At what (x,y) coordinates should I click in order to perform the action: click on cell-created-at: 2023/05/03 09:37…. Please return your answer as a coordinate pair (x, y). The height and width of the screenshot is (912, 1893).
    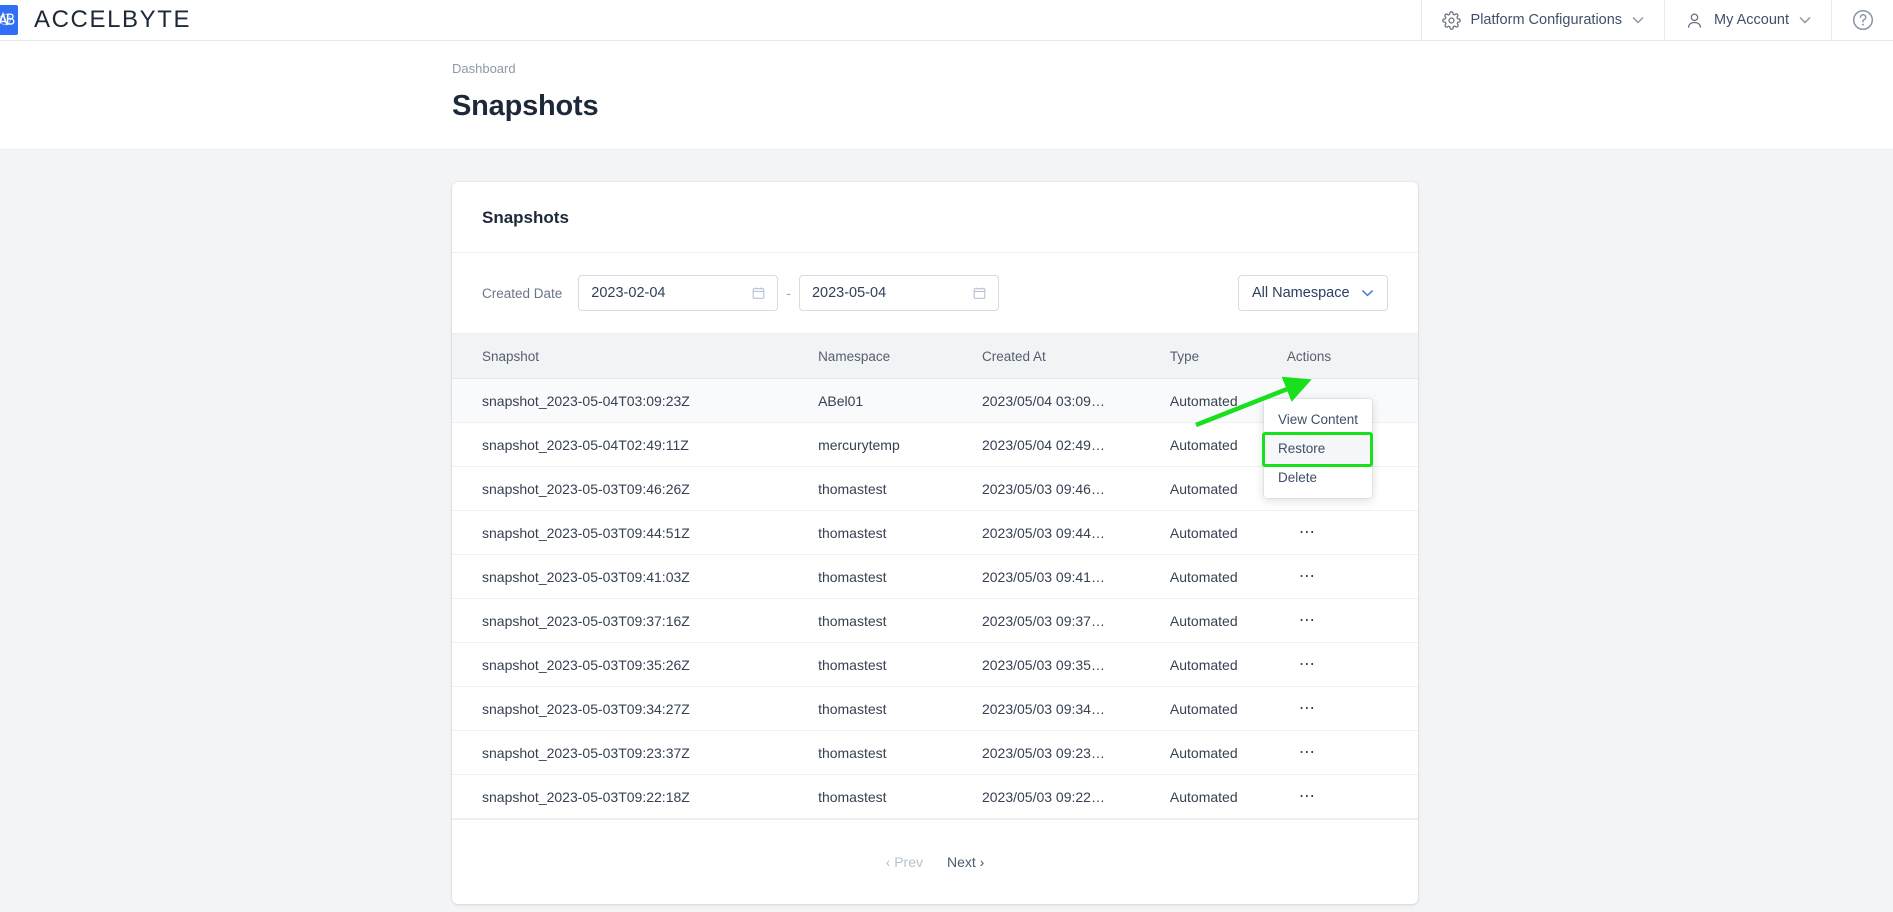
    Looking at the image, I should click on (1075, 620).